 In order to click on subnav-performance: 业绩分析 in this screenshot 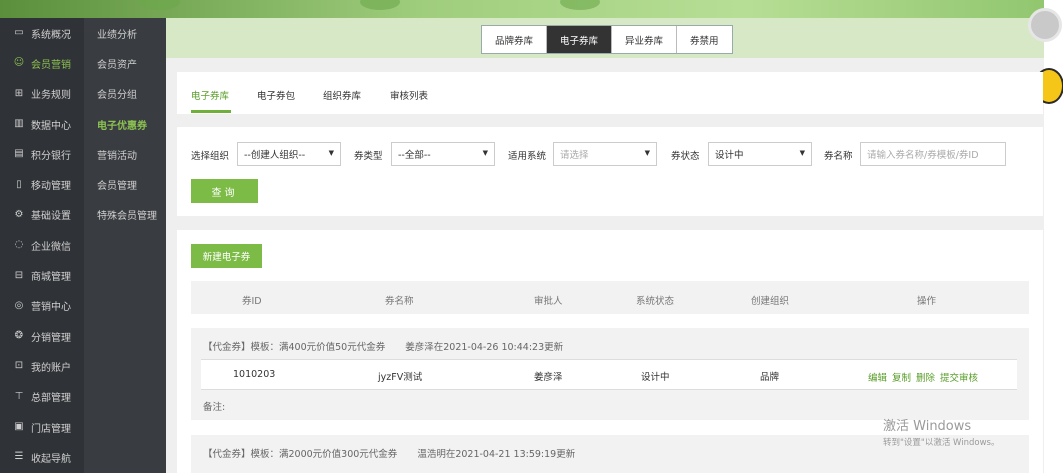, I will do `click(125, 33)`.